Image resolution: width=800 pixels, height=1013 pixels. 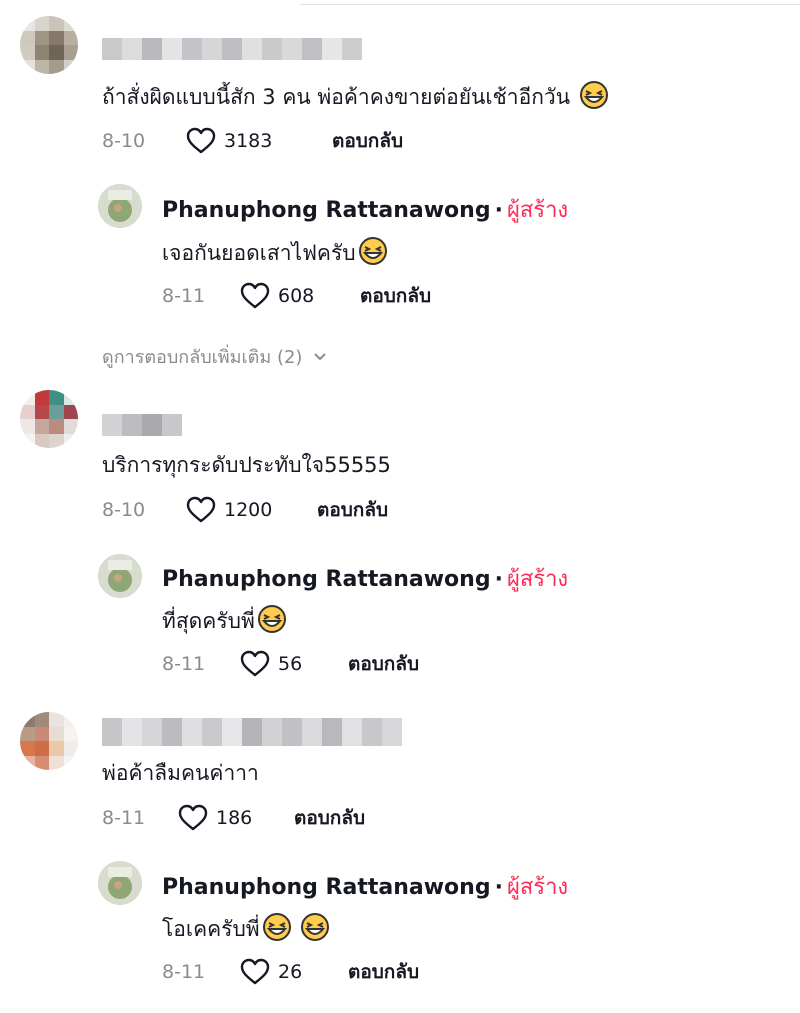 I want to click on like-count: 3183, so click(x=248, y=141).